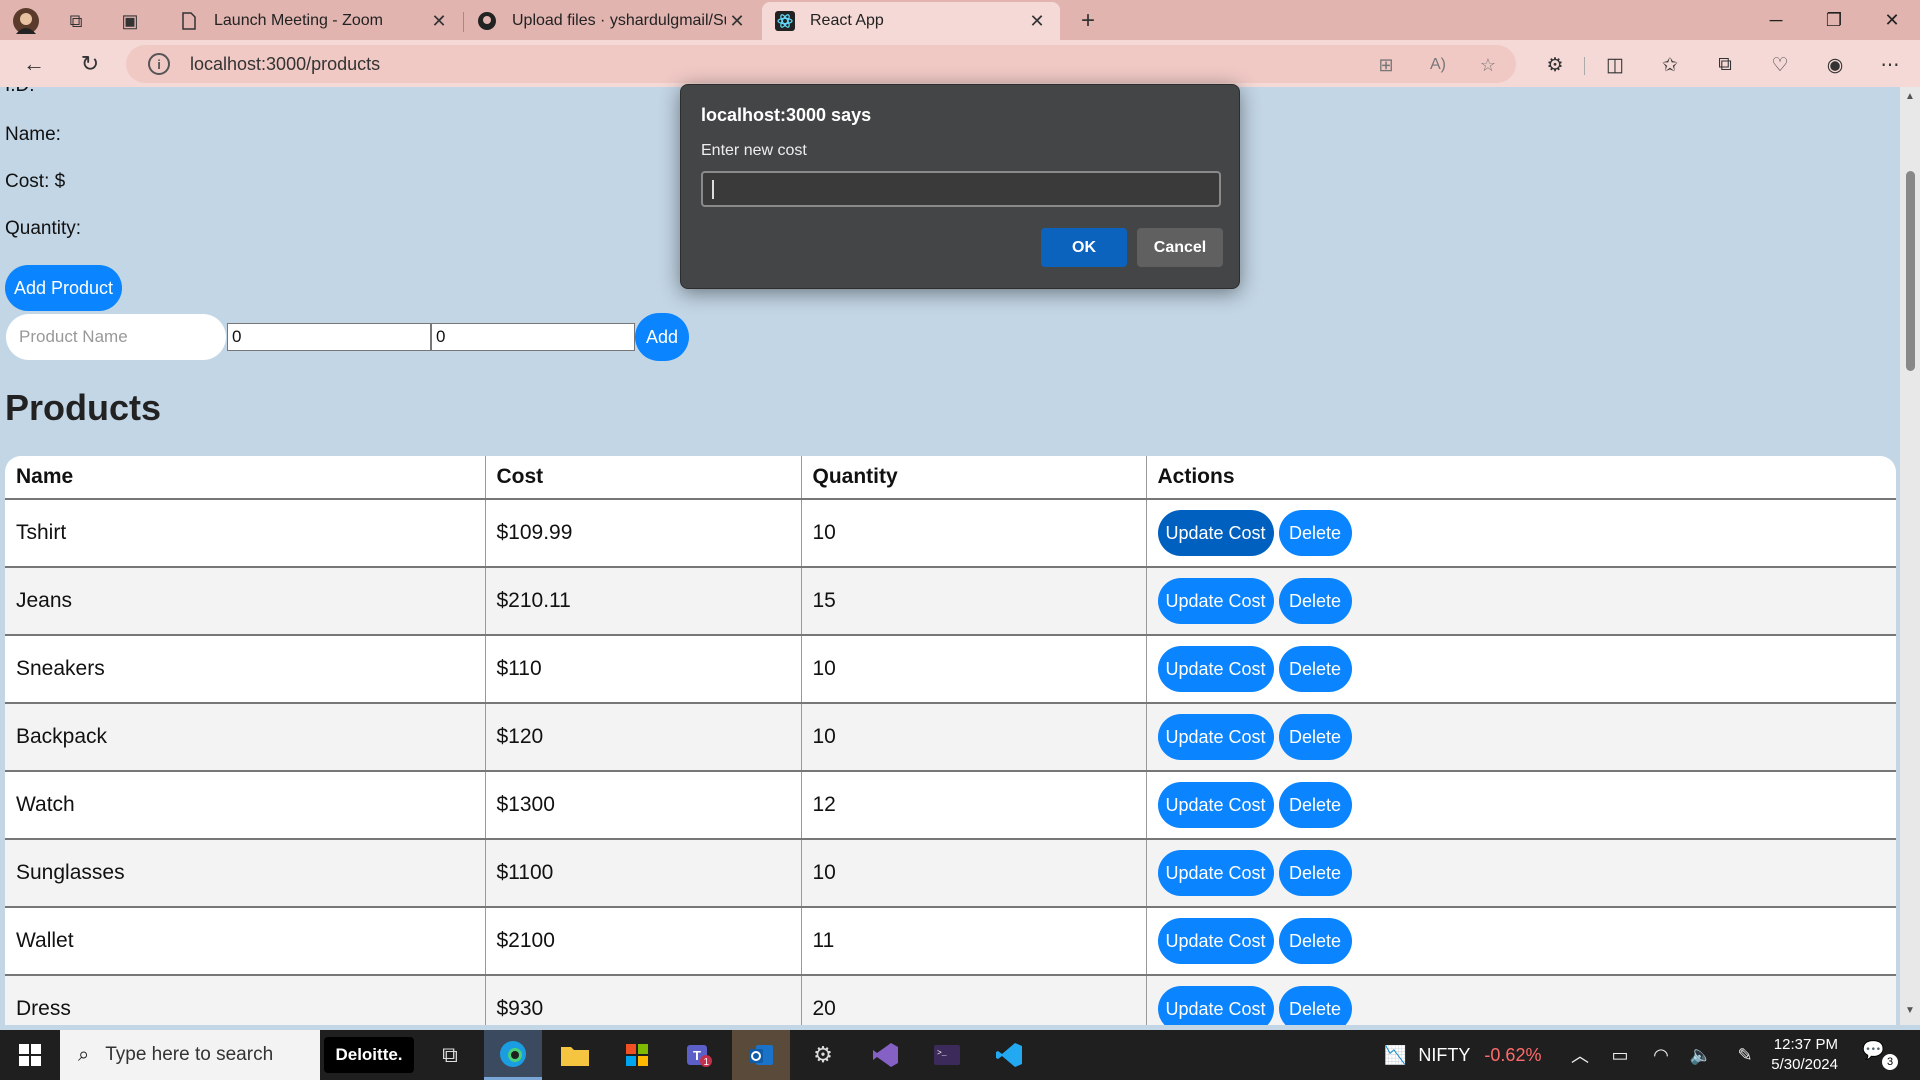 The width and height of the screenshot is (1920, 1080). What do you see at coordinates (1084, 247) in the screenshot?
I see `ok-button: OK` at bounding box center [1084, 247].